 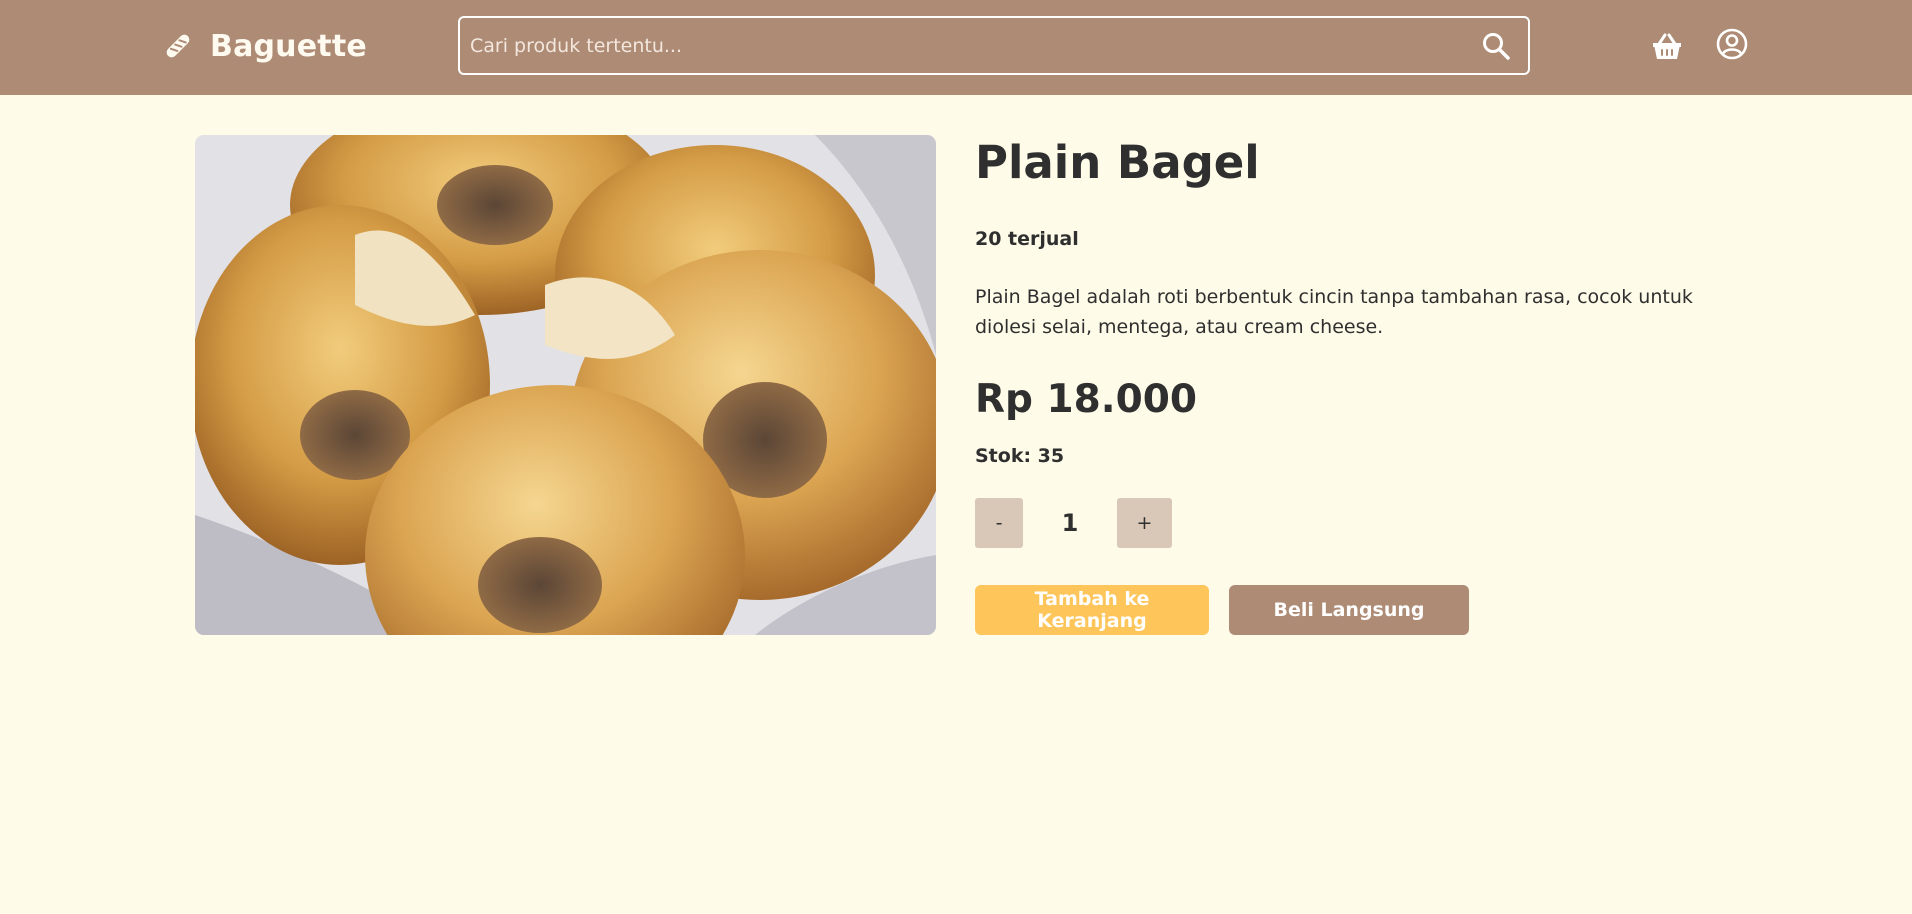 What do you see at coordinates (1070, 523) in the screenshot?
I see `quantity-value: 1` at bounding box center [1070, 523].